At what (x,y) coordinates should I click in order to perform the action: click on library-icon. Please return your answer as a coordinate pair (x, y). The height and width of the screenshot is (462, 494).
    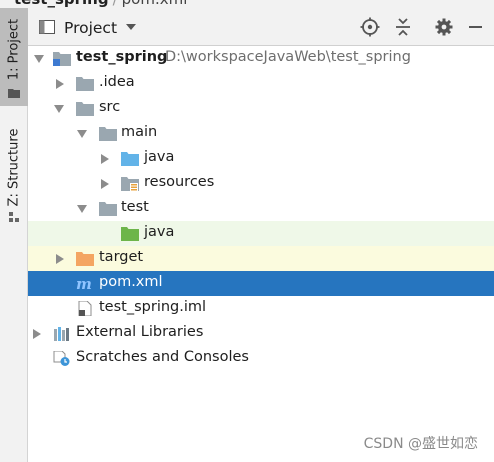
    Looking at the image, I should click on (61, 334).